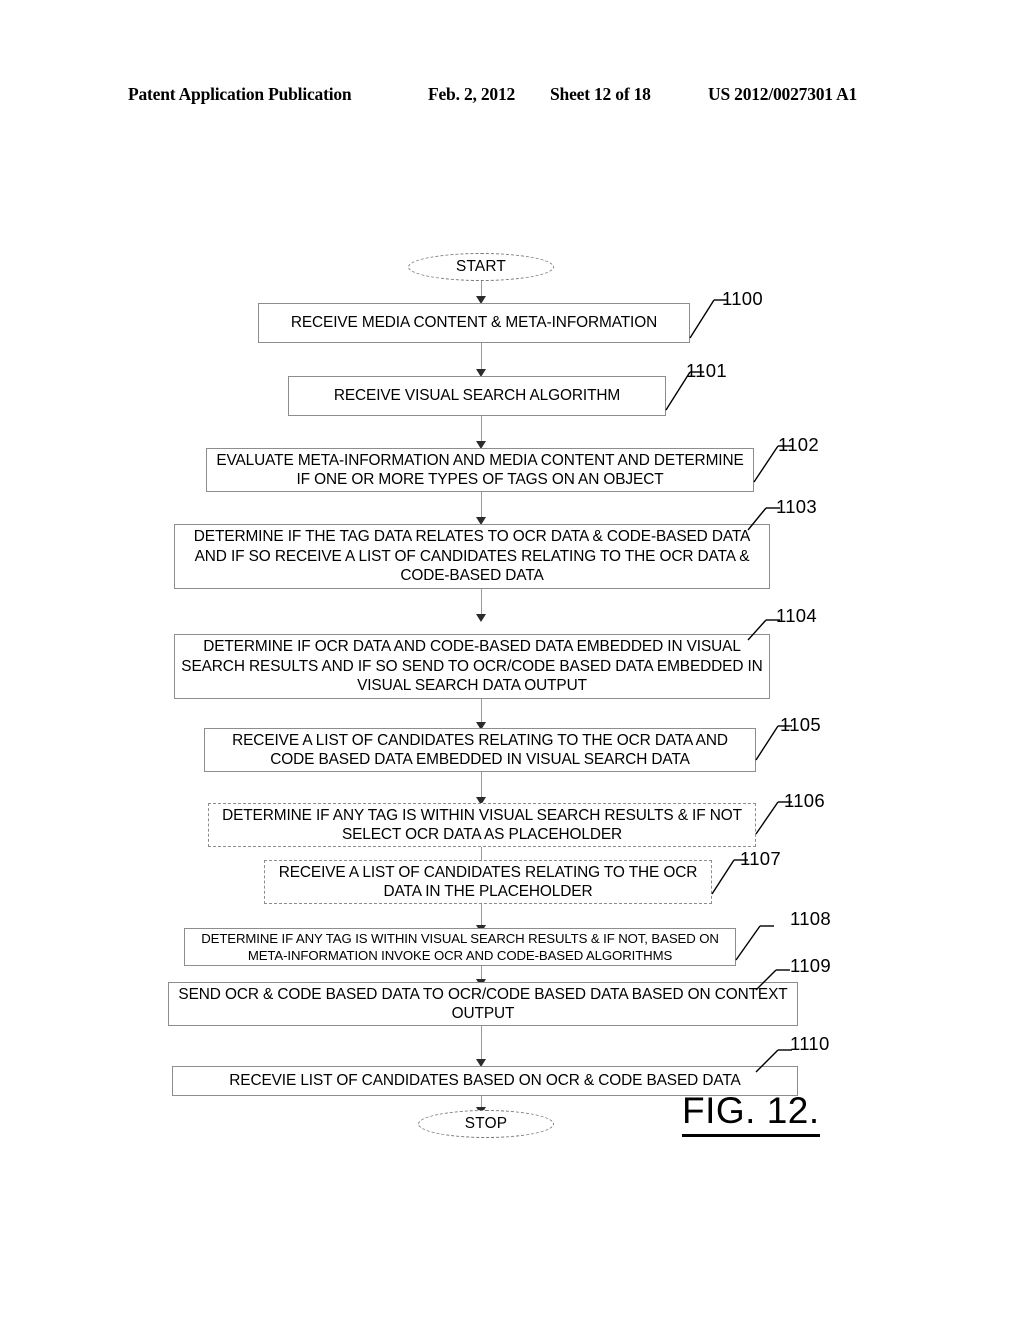 This screenshot has height=1320, width=1024. I want to click on start-terminator-label: START, so click(481, 266).